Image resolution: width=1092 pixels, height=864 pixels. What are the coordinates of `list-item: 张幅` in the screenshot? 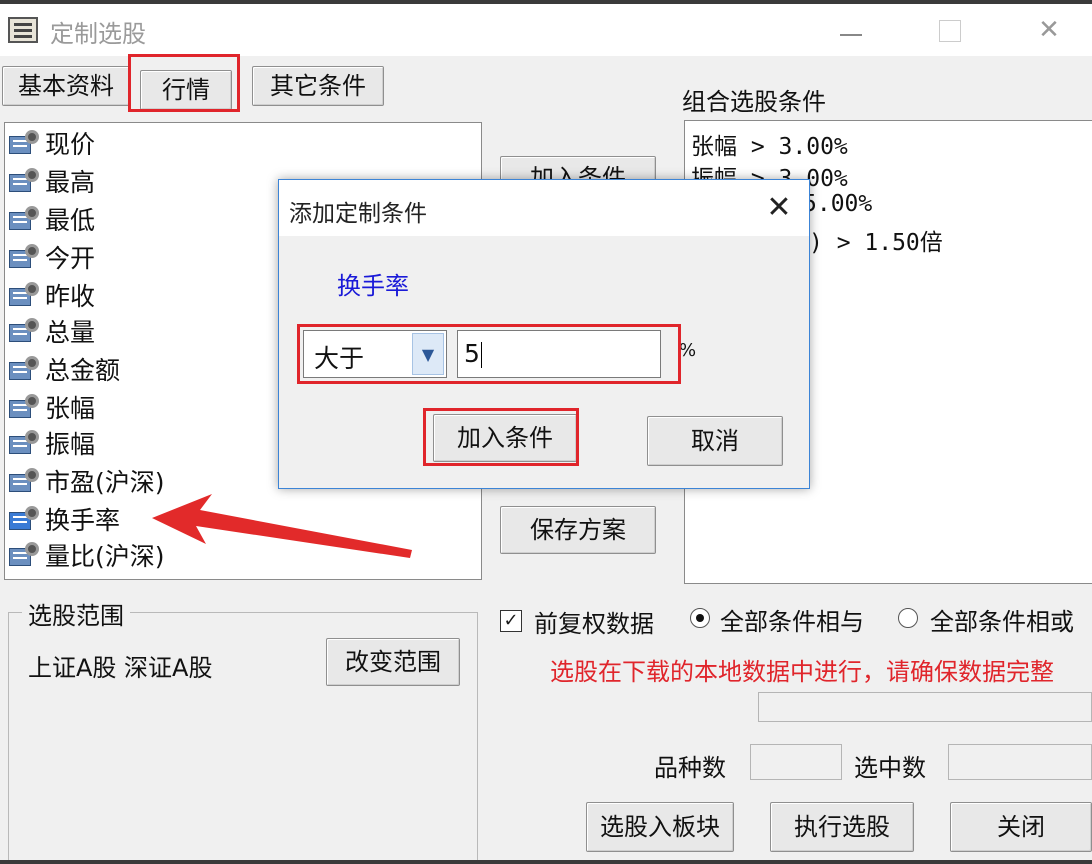 It's located at (52, 409).